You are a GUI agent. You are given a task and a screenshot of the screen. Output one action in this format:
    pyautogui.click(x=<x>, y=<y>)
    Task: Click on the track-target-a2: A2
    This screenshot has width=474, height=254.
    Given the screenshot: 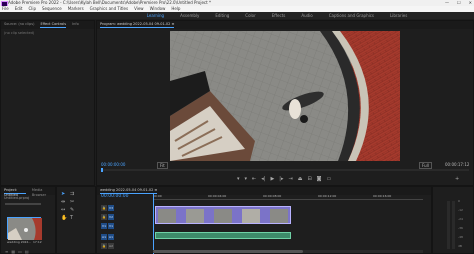 What is the action you would take?
    pyautogui.click(x=111, y=245)
    